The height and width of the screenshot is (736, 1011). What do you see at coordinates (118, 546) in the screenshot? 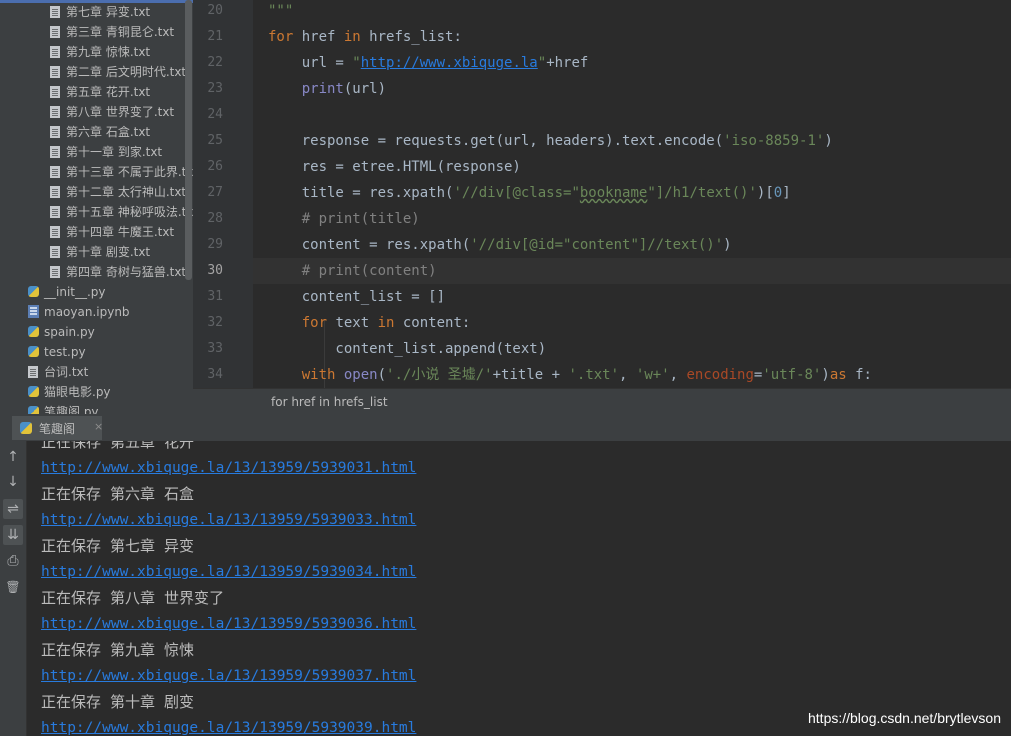
I see `console-line: 正在保存 第七章 异变` at bounding box center [118, 546].